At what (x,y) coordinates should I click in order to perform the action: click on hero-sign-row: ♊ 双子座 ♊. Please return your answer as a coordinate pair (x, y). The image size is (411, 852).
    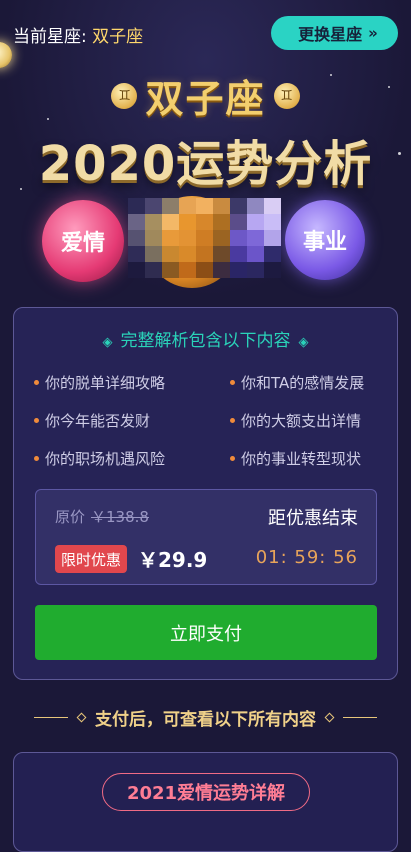
    Looking at the image, I should click on (205, 95).